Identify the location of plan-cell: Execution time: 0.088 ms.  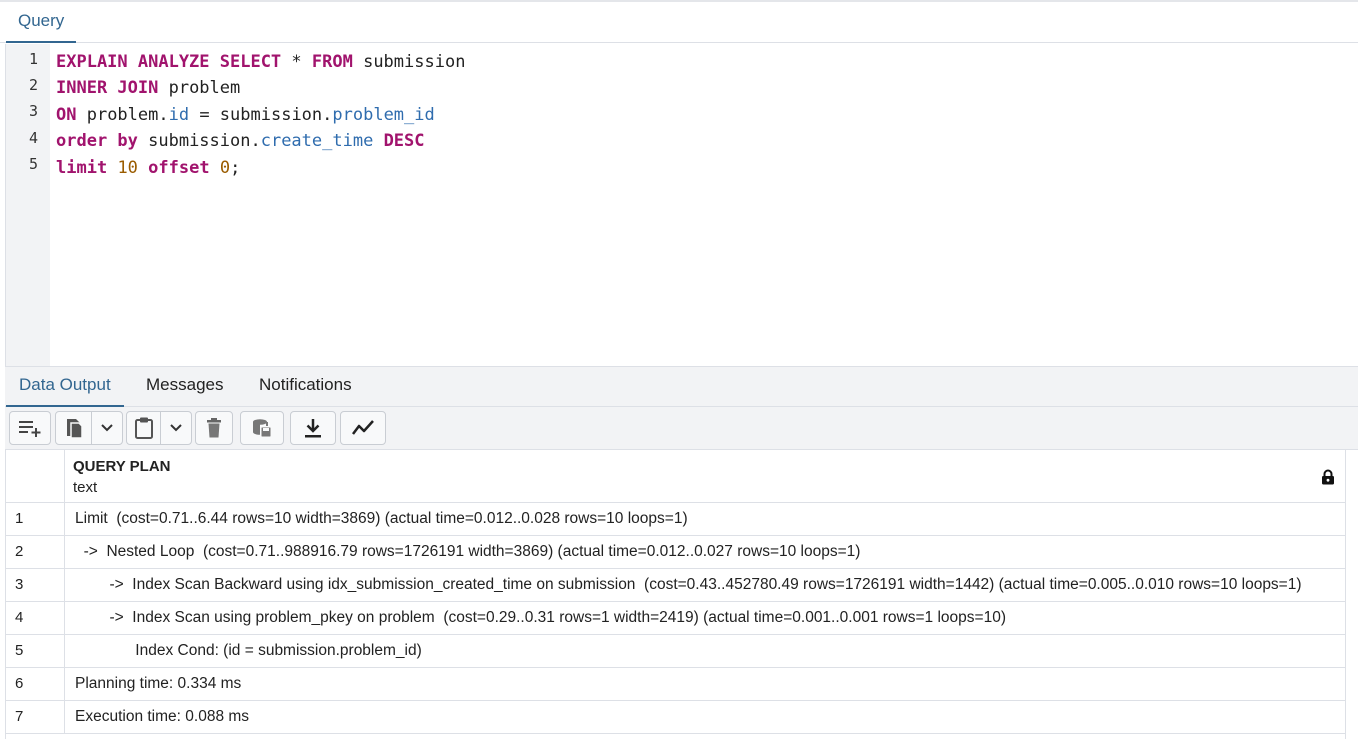
(705, 717).